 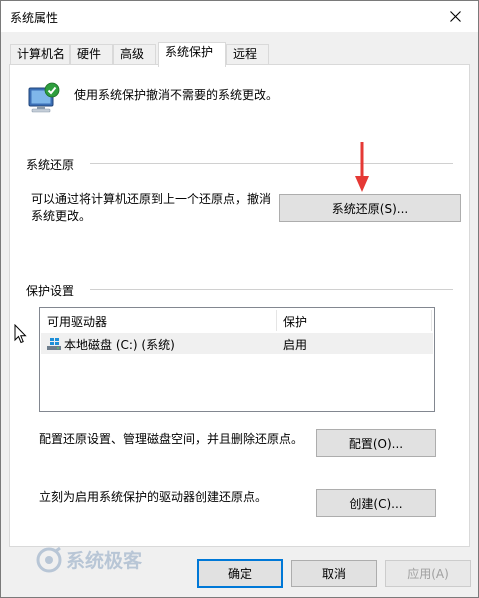 I want to click on window-title: 系统属性, so click(x=34, y=18).